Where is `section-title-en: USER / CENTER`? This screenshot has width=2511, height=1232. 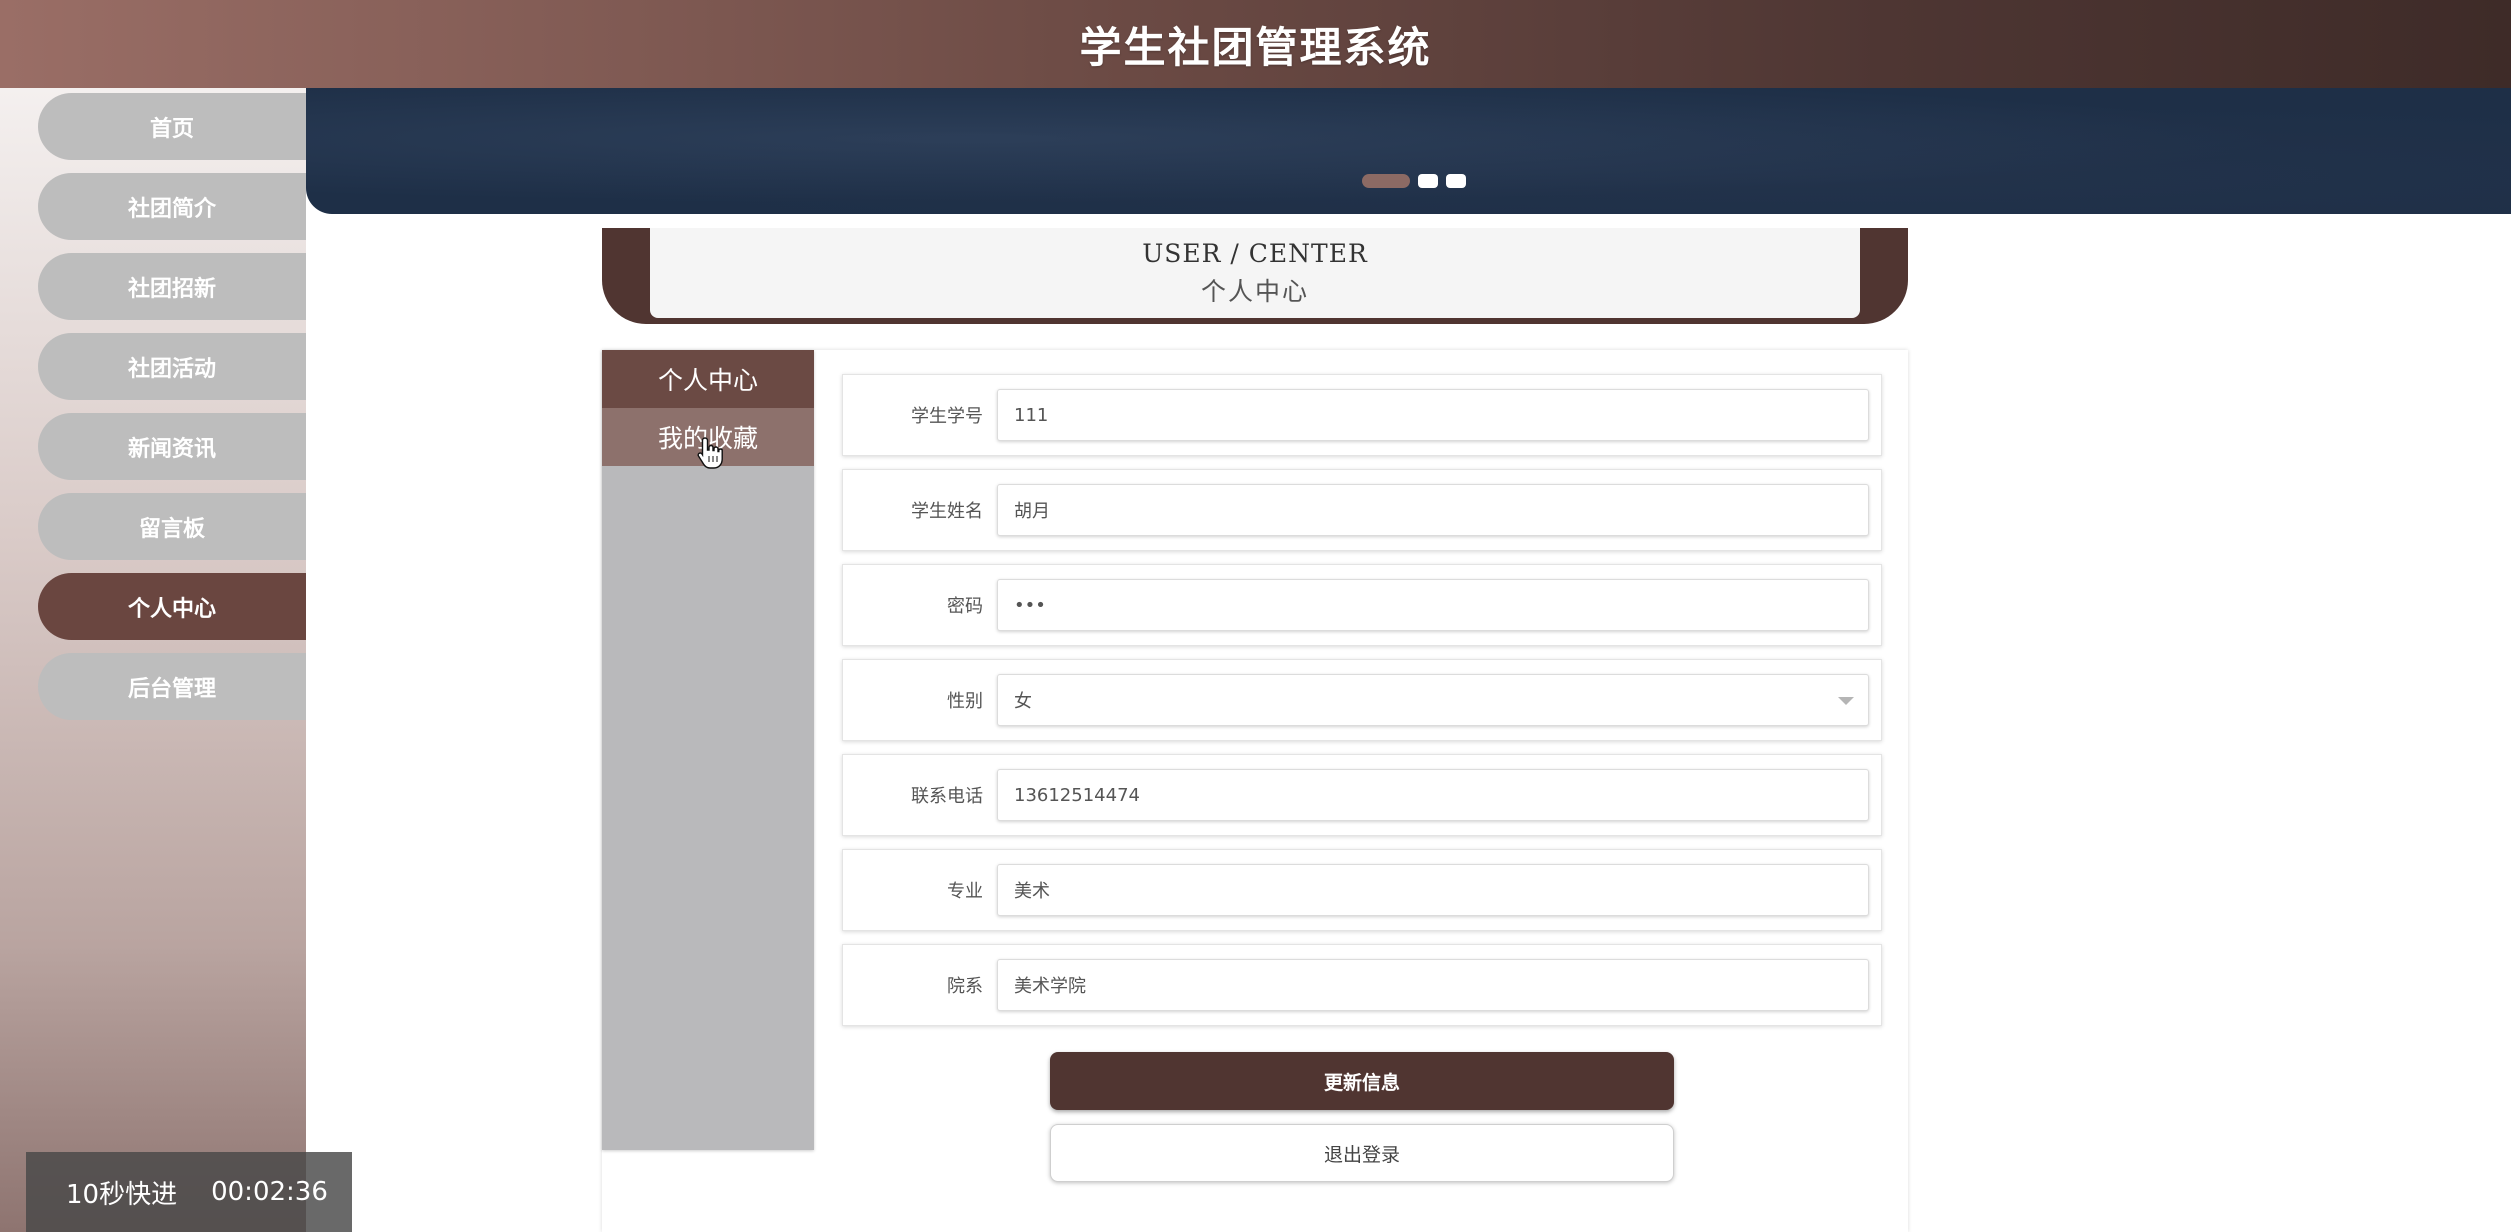 section-title-en: USER / CENTER is located at coordinates (1255, 253).